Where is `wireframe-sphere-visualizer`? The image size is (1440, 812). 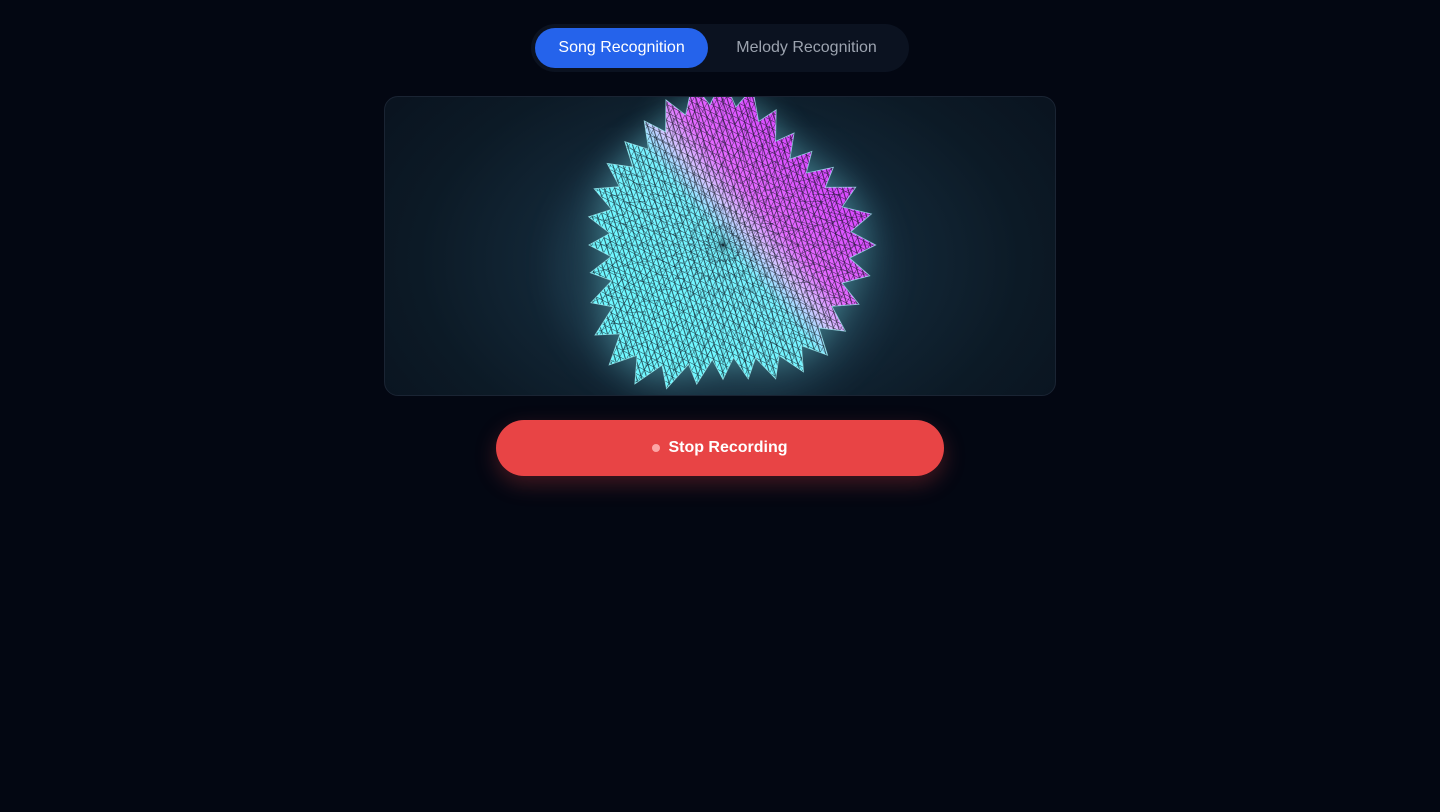
wireframe-sphere-visualizer is located at coordinates (721, 246).